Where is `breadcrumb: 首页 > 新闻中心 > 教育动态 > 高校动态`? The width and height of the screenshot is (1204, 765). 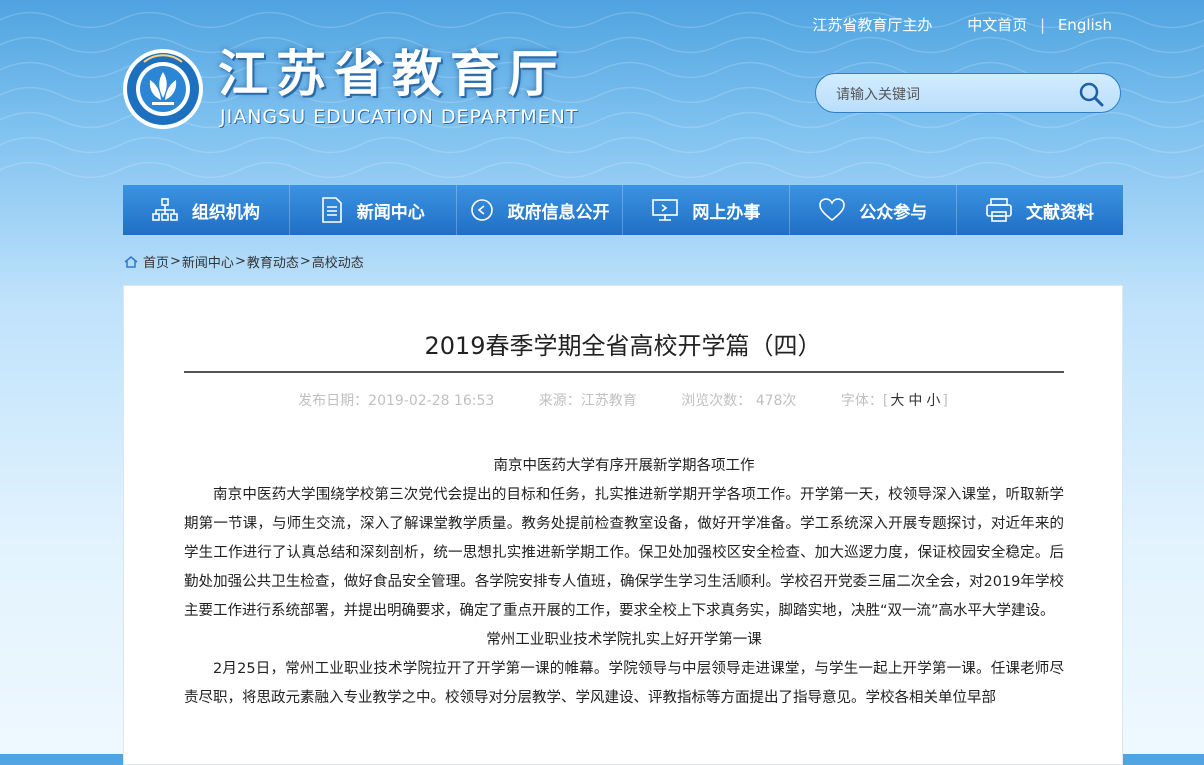
breadcrumb: 首页 > 新闻中心 > 教育动态 > 高校动态 is located at coordinates (244, 261).